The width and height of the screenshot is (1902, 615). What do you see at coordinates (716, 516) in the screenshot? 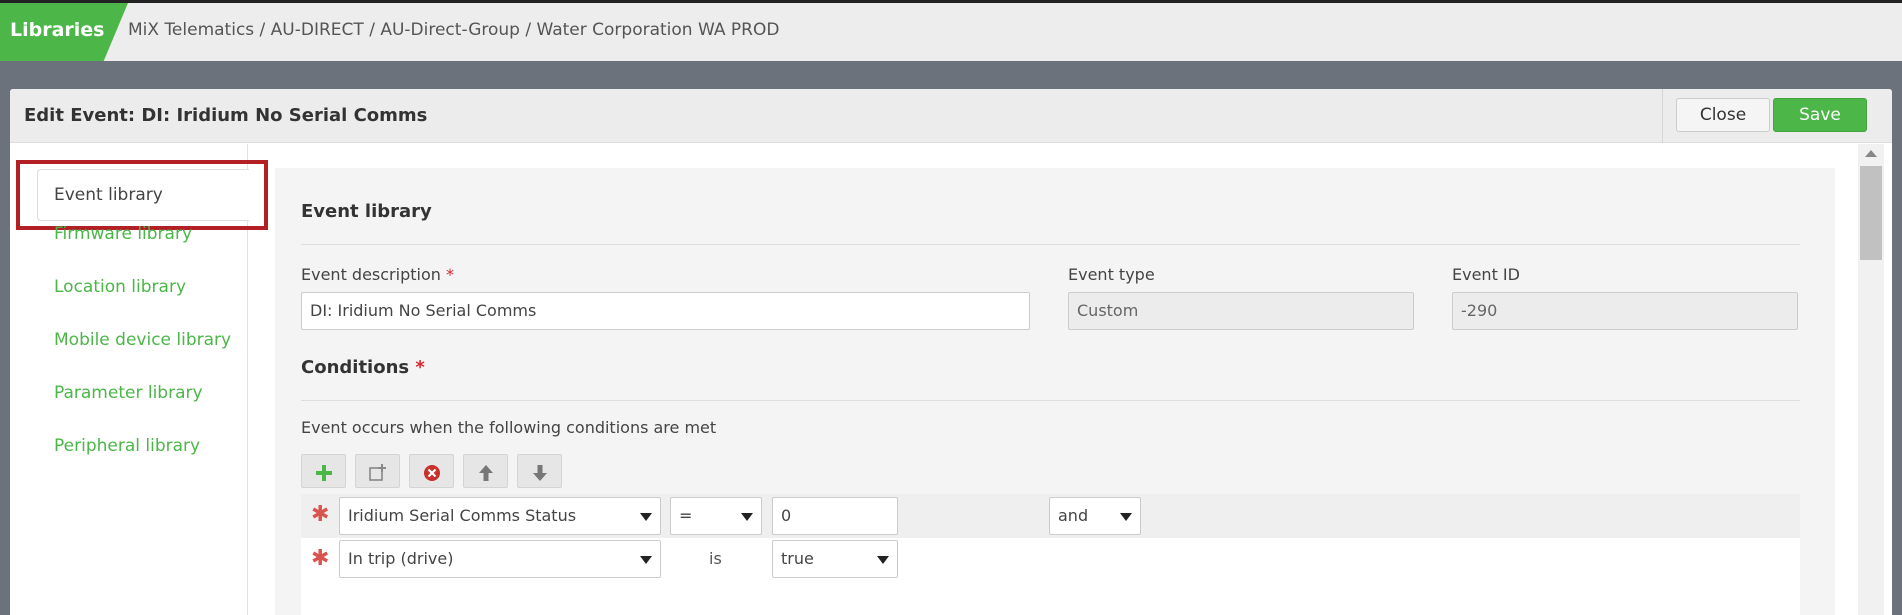
I see `condition-operator-select: =` at bounding box center [716, 516].